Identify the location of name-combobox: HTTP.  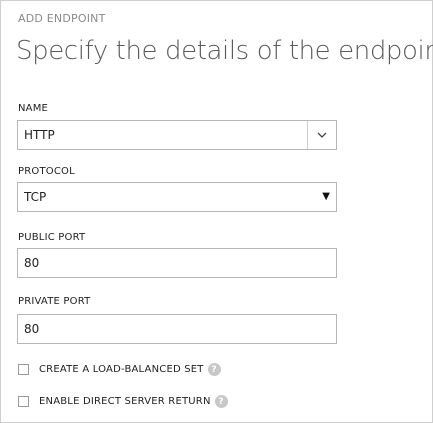
(177, 135).